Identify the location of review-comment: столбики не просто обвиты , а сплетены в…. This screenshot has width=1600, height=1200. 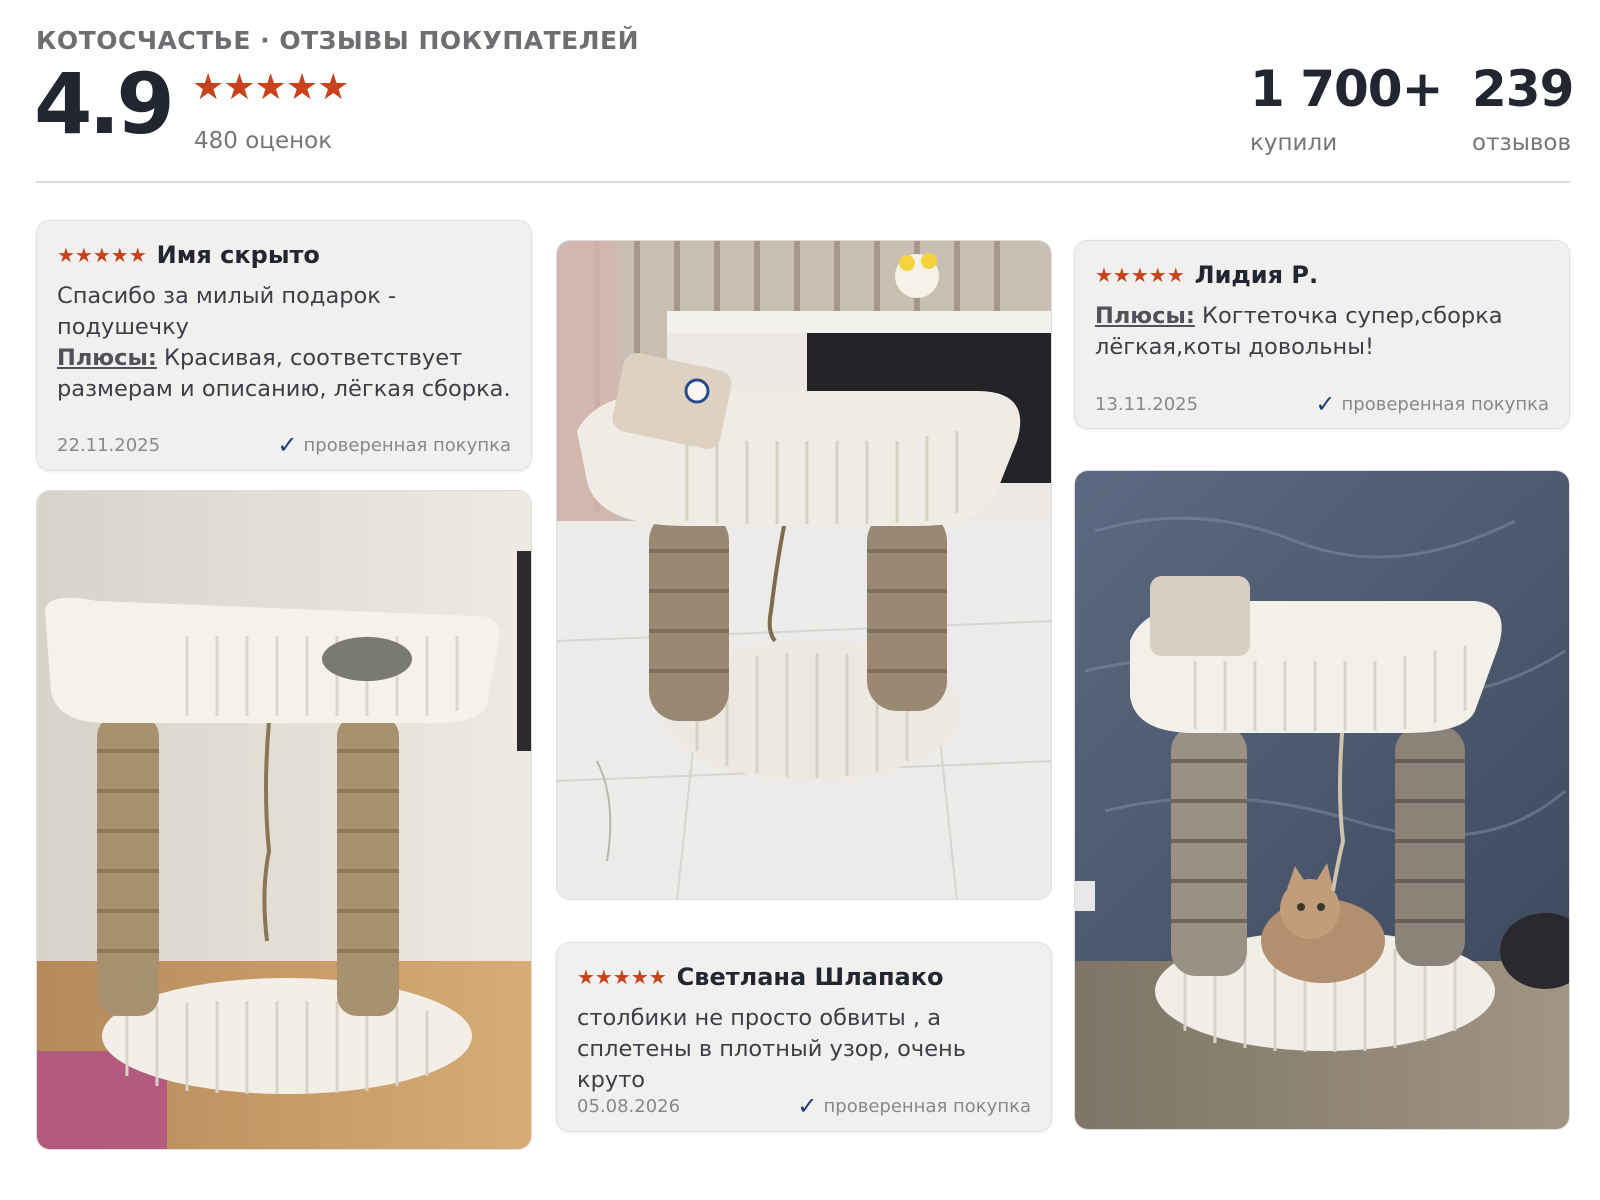
(772, 1049).